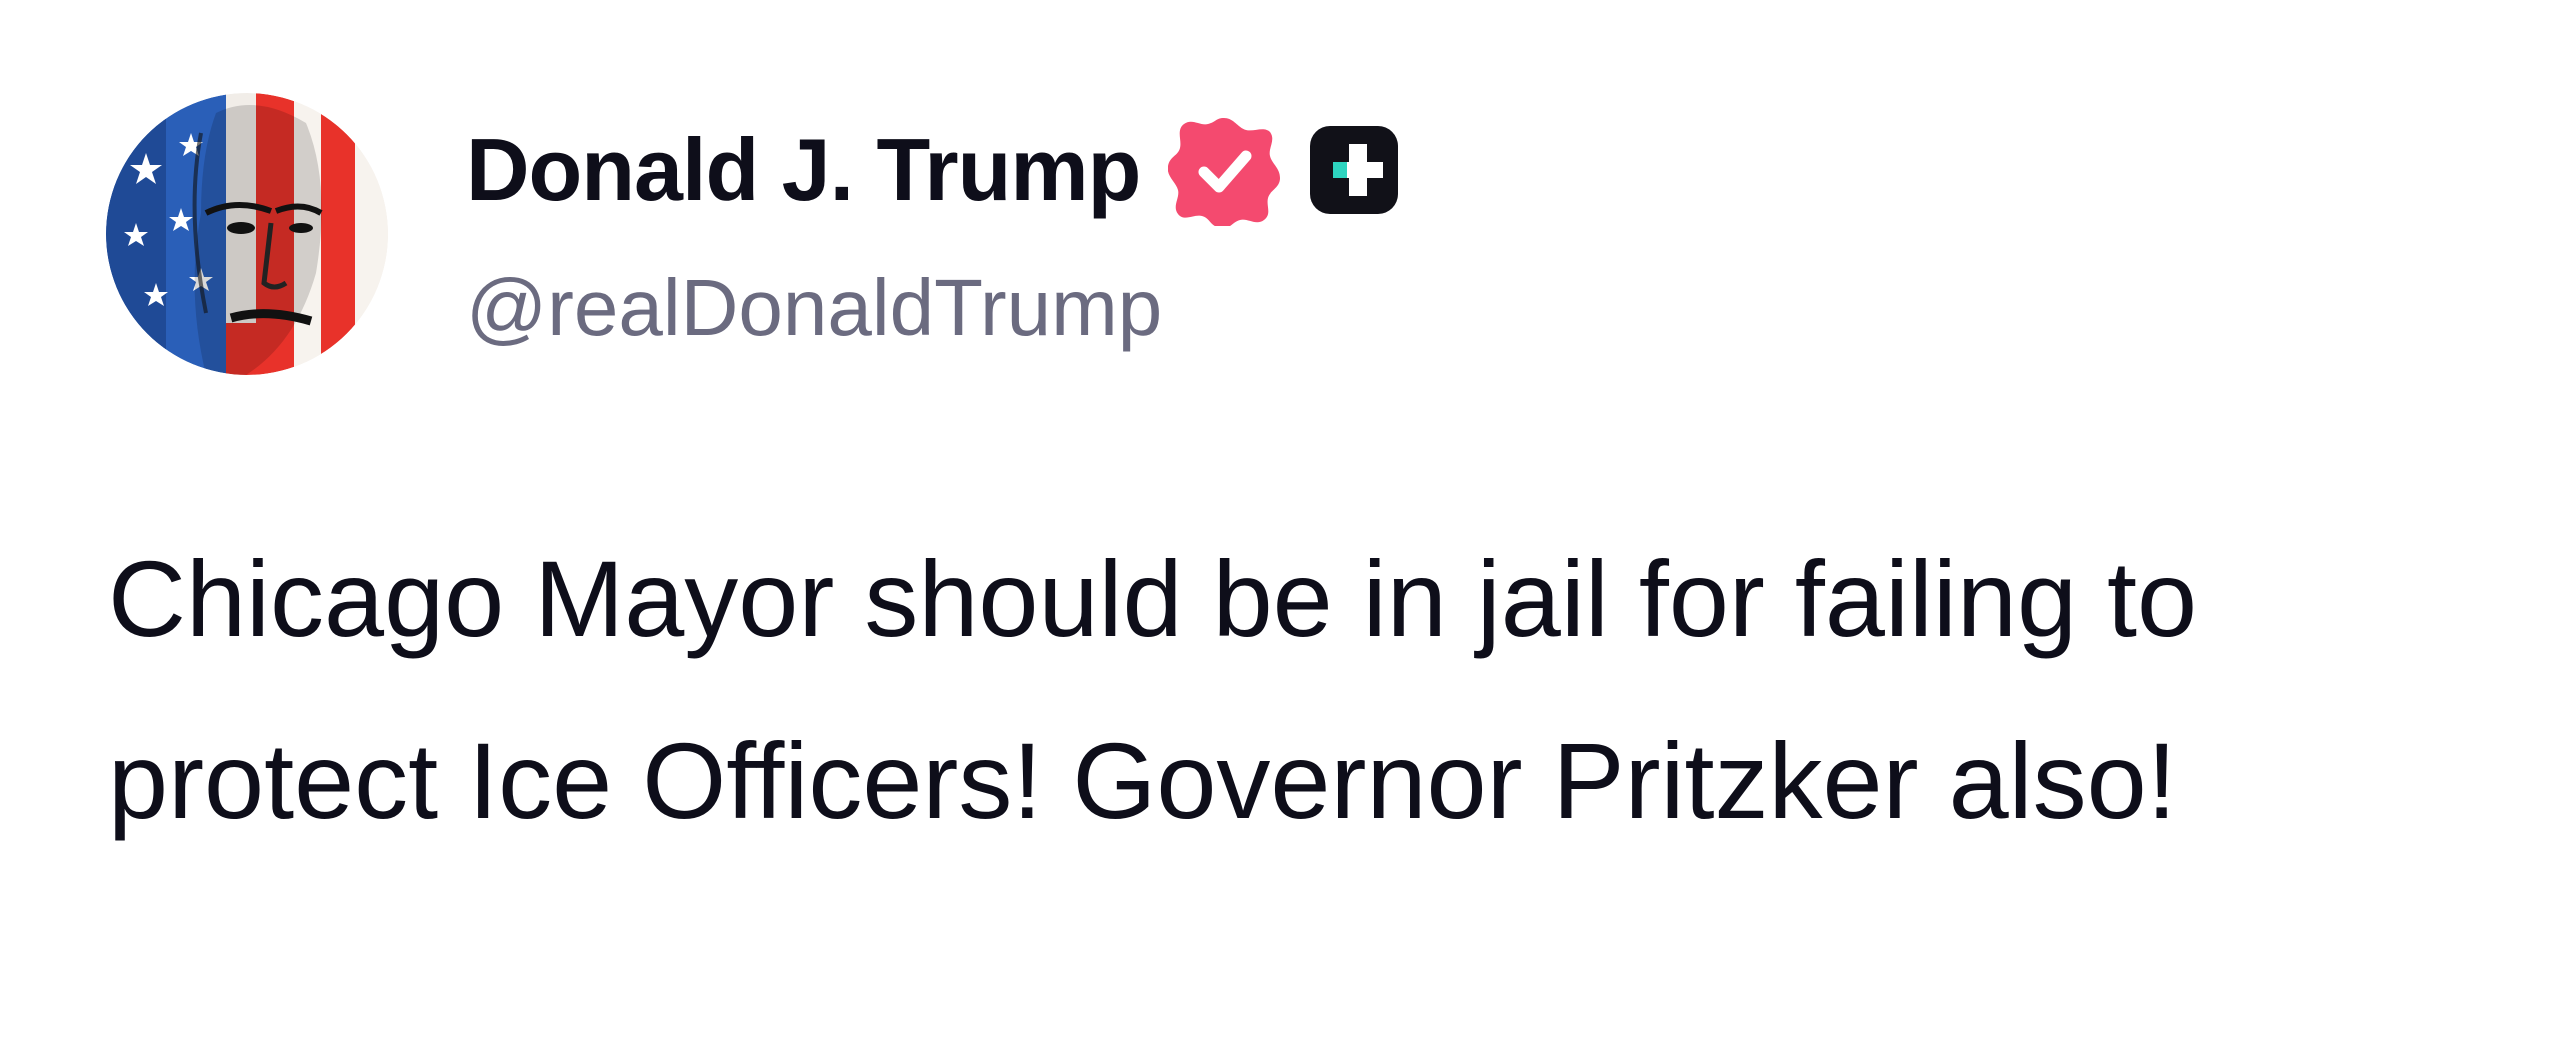 This screenshot has width=2556, height=1056. I want to click on avatar, so click(247, 234).